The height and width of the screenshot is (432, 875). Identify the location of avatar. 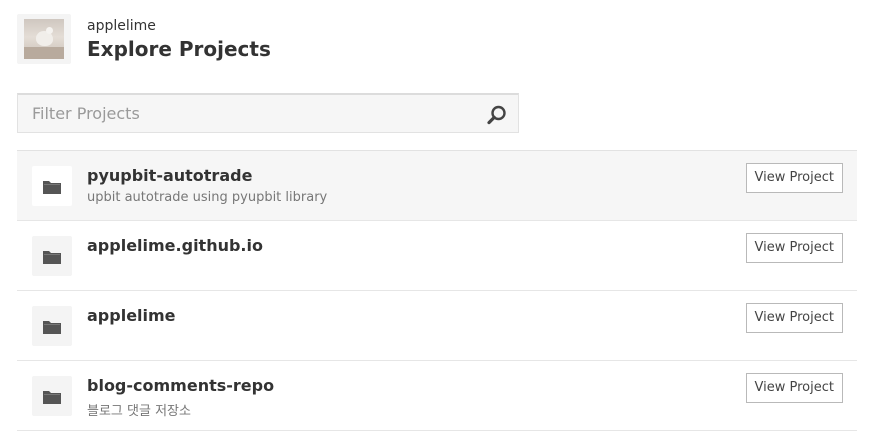
(44, 39).